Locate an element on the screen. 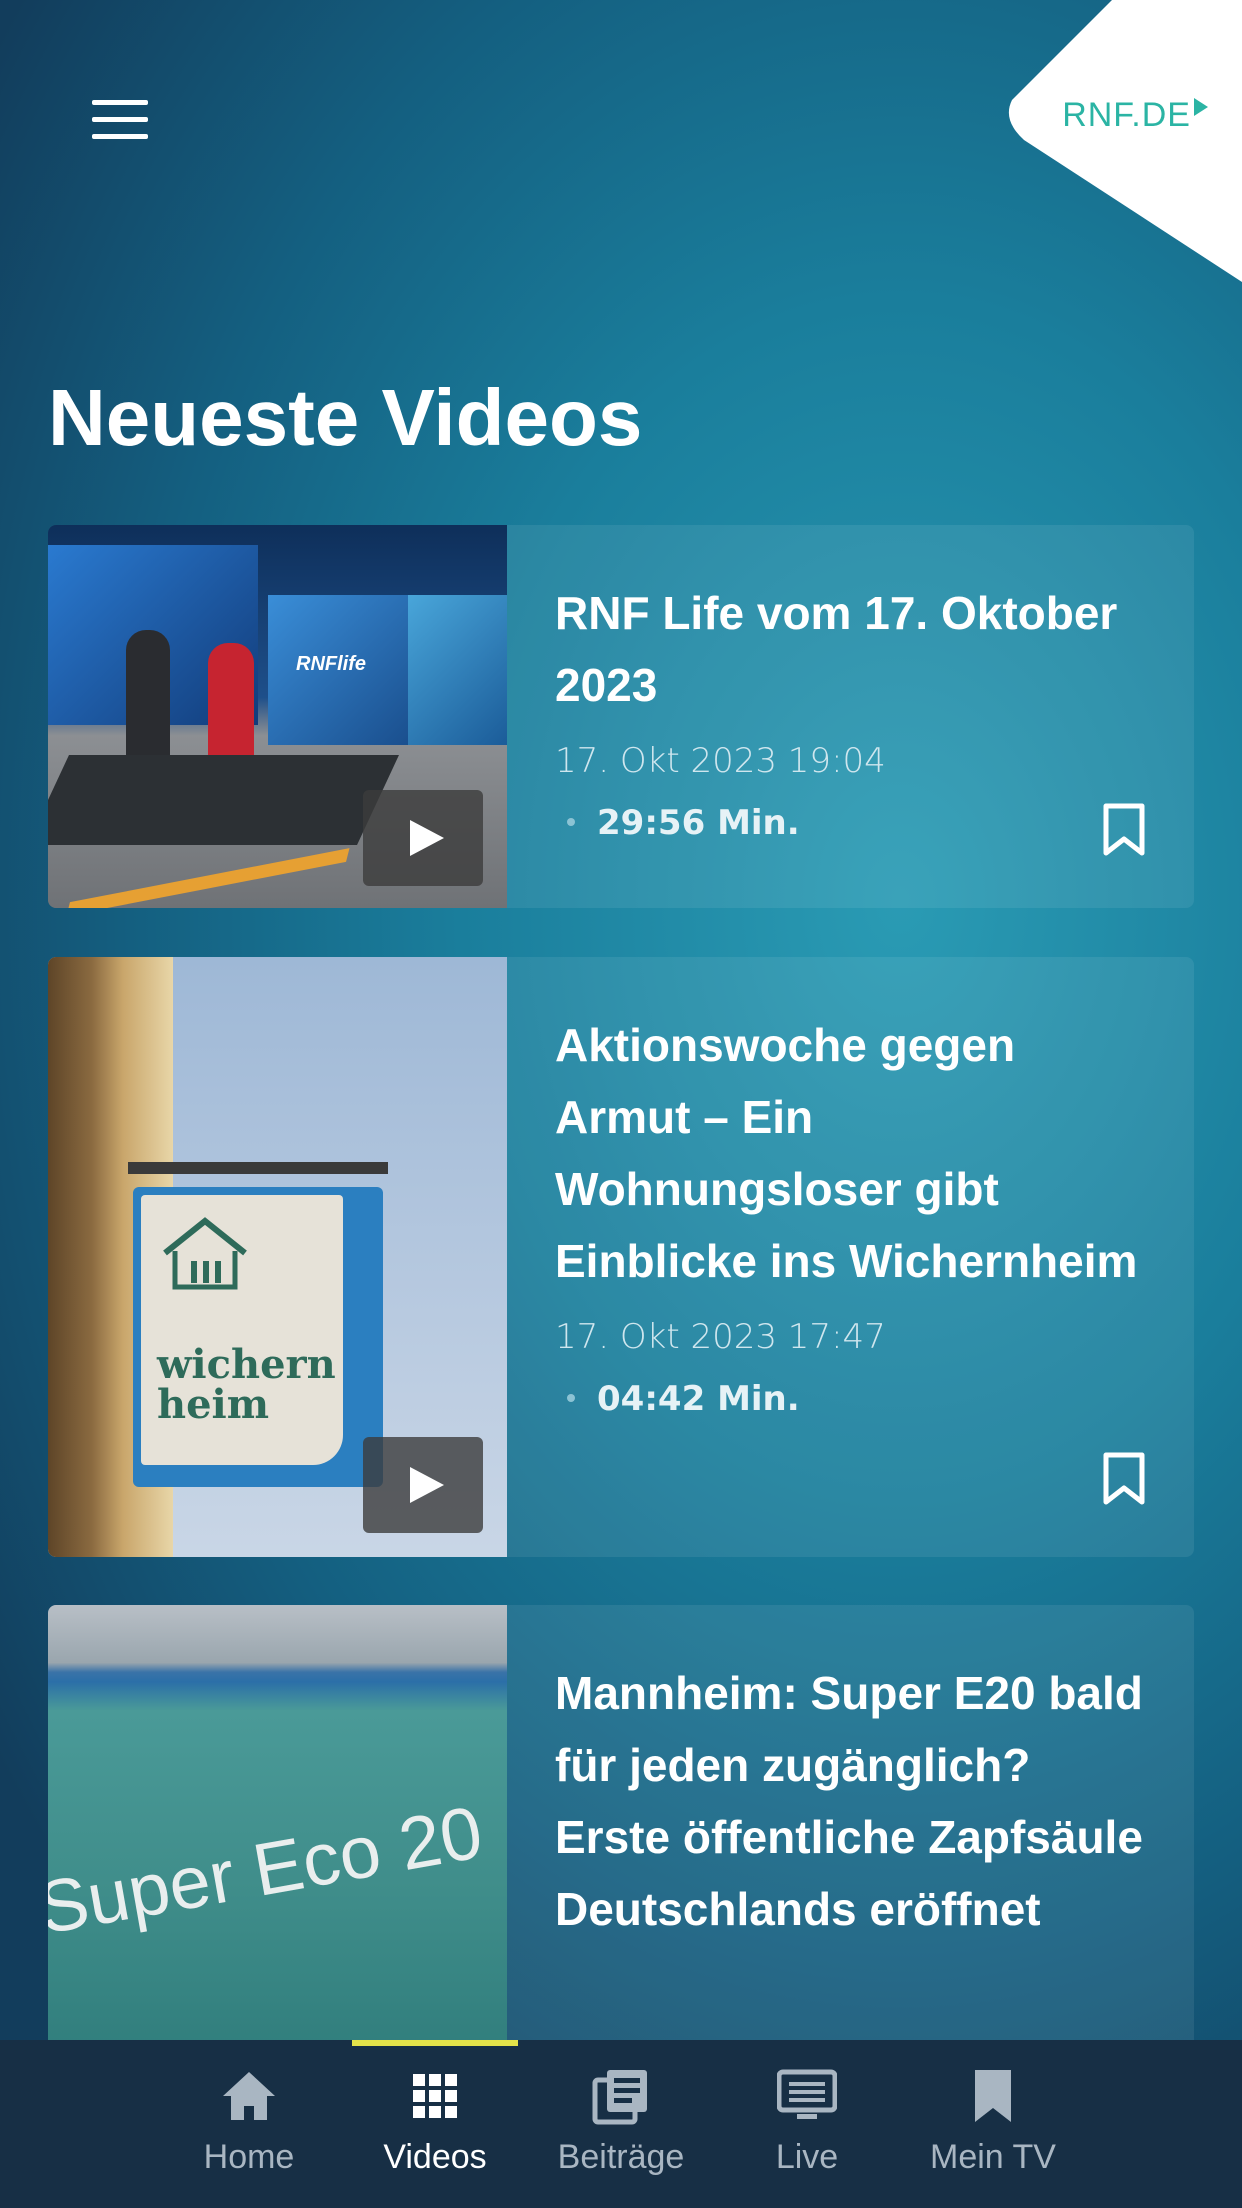  top-bar: RNF.DE is located at coordinates (621, 150).